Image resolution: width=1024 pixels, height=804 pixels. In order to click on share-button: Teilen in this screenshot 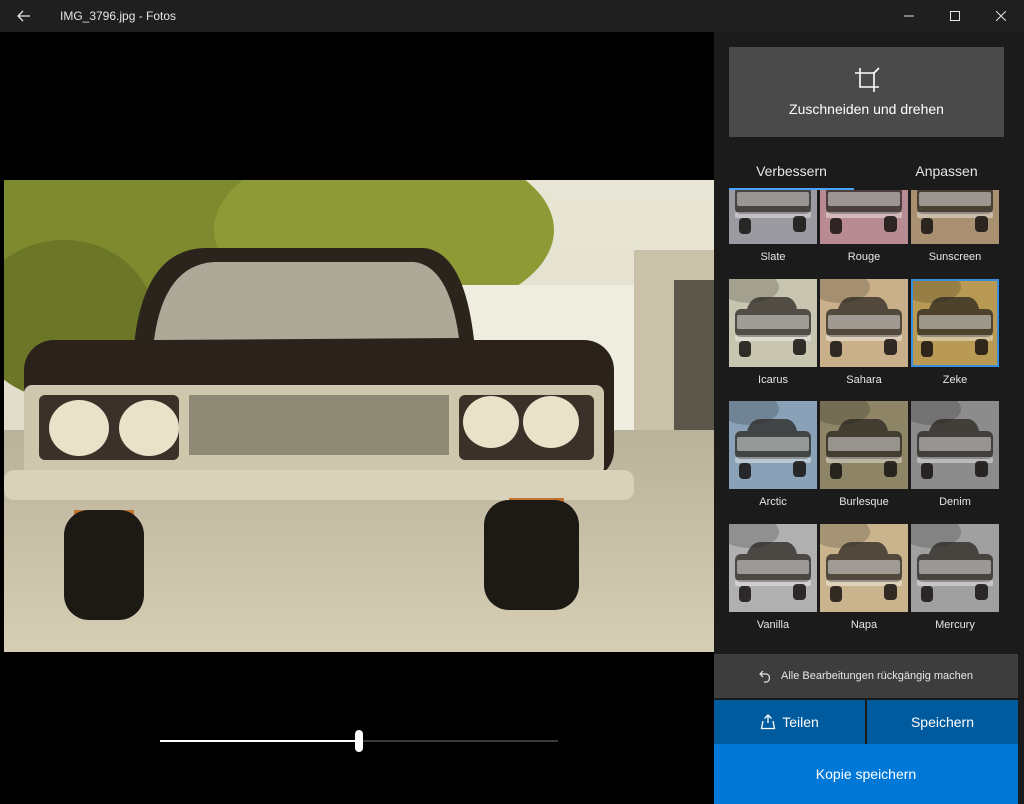, I will do `click(789, 722)`.